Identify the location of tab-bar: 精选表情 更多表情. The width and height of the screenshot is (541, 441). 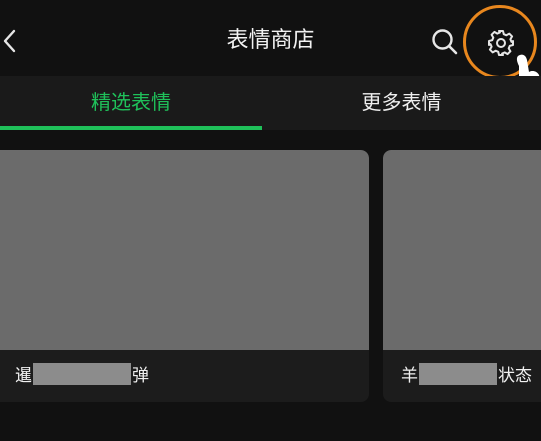
(270, 103).